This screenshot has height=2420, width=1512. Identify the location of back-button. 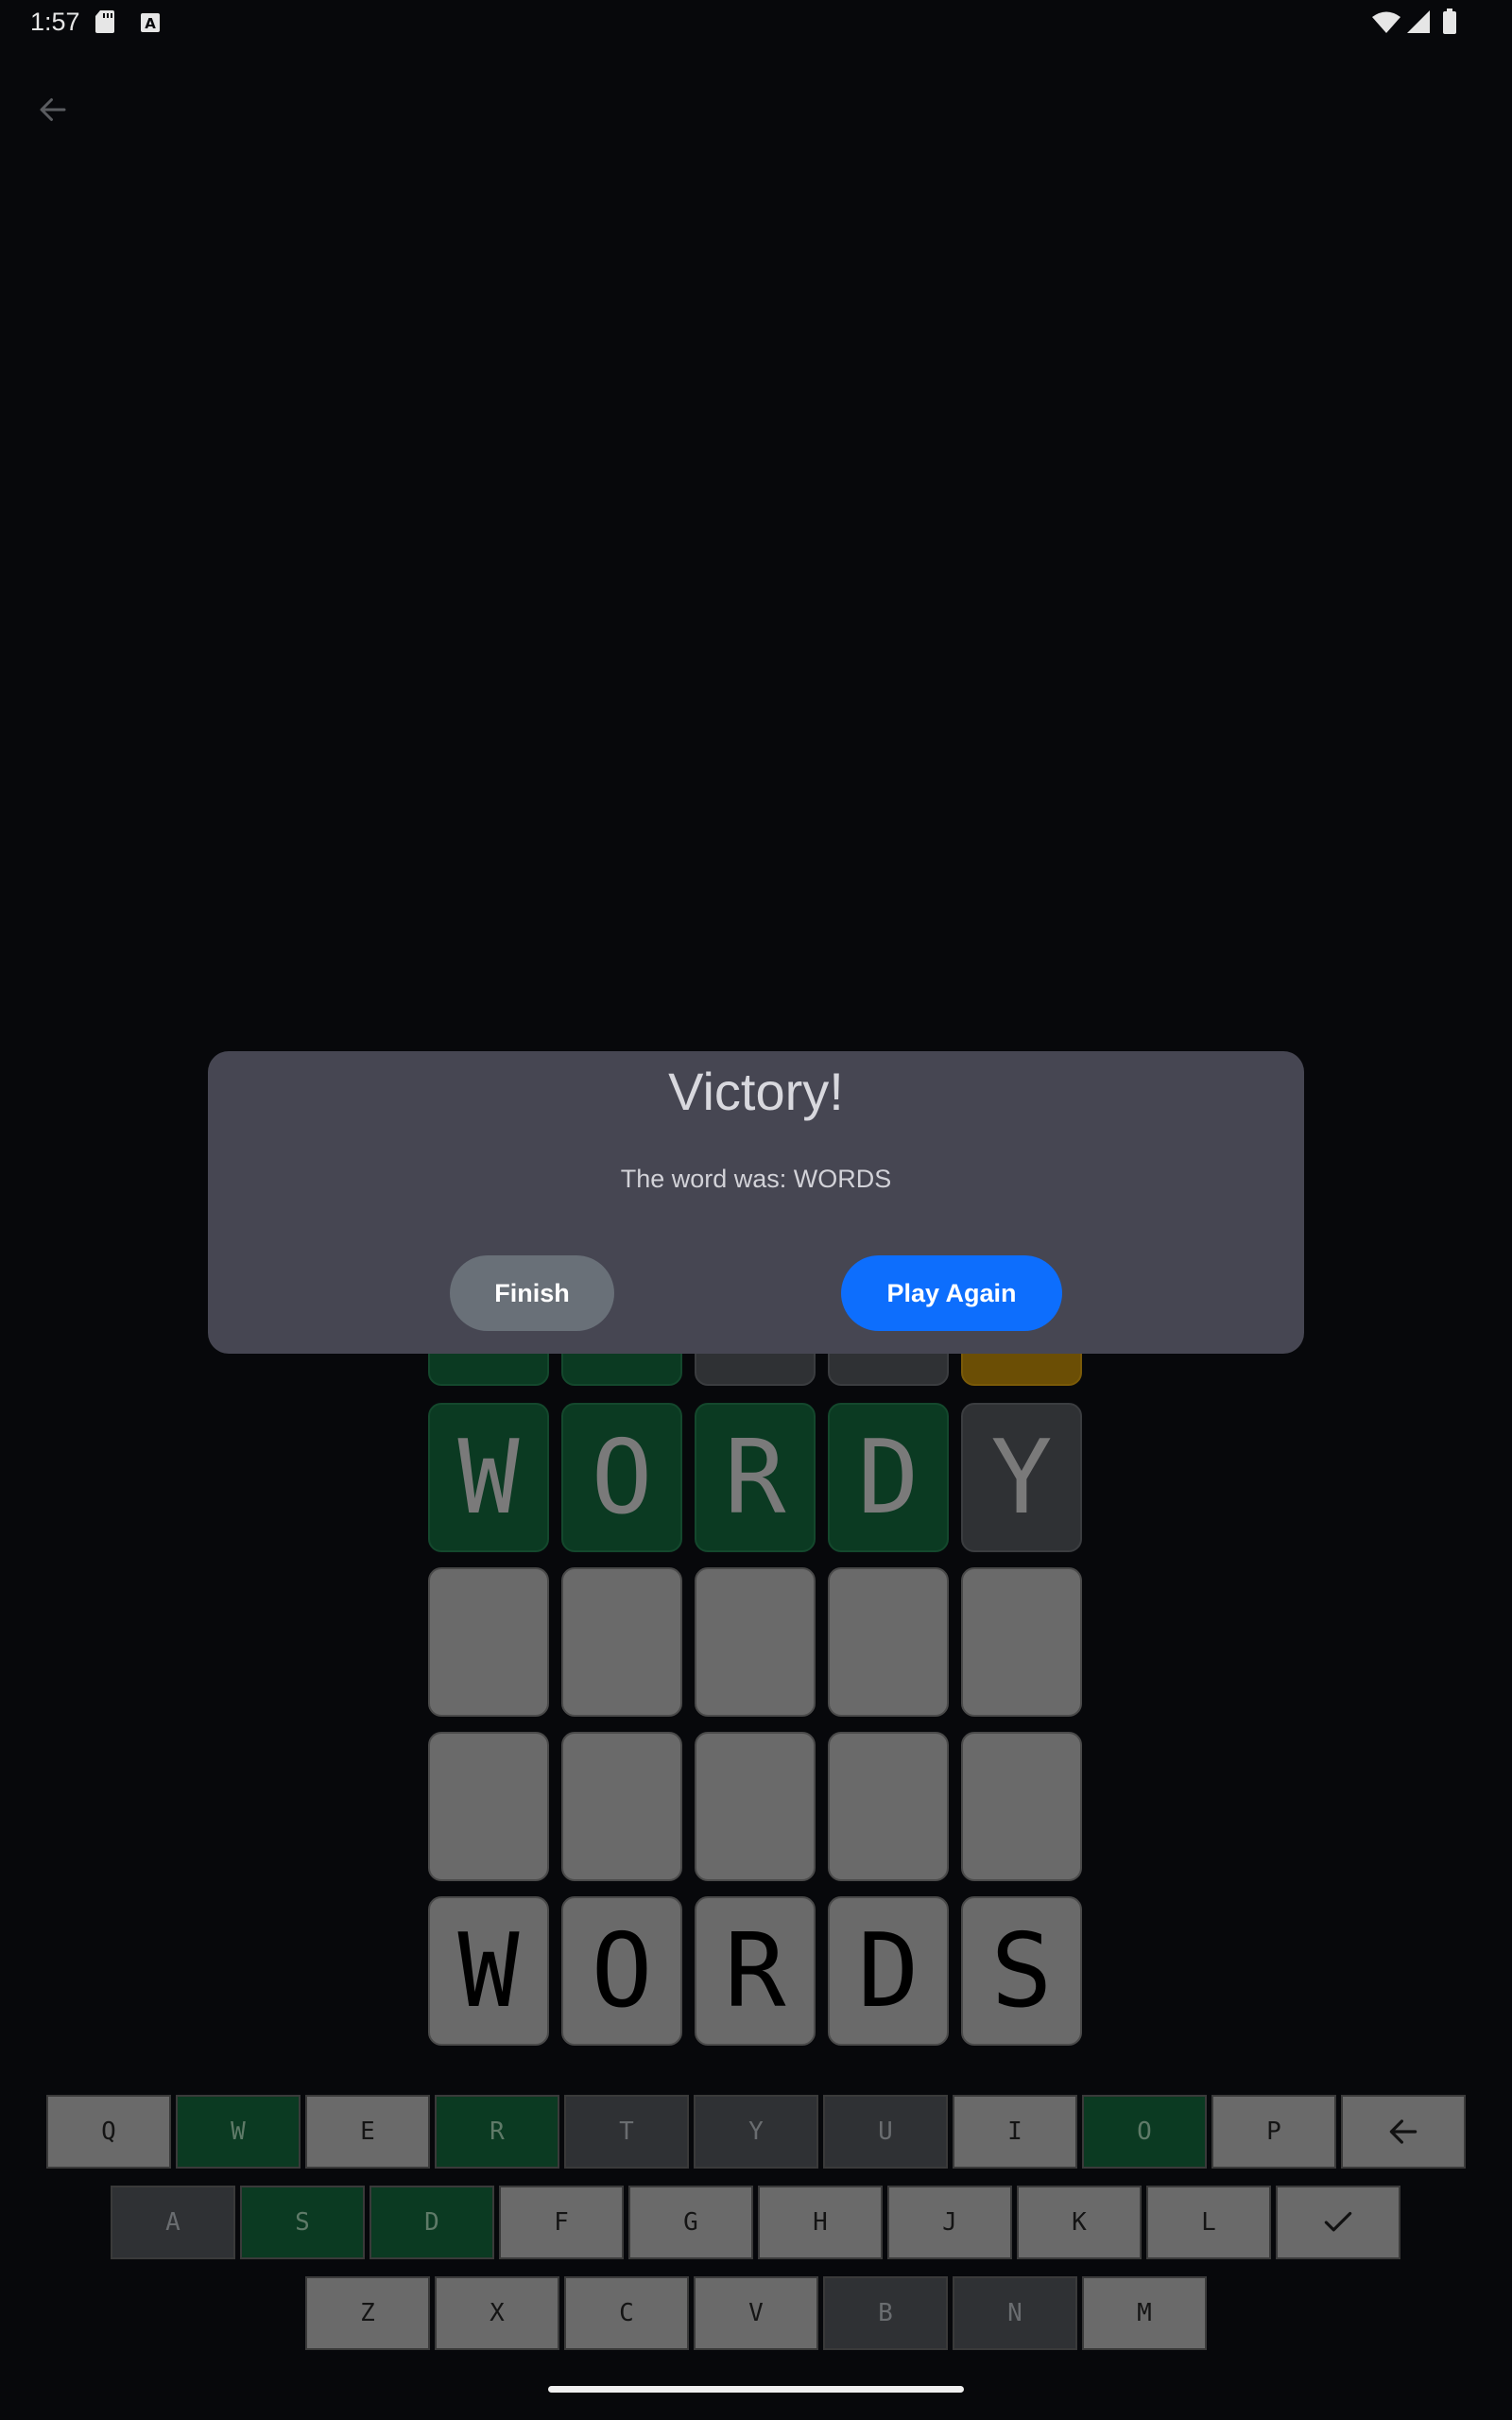
(52, 109).